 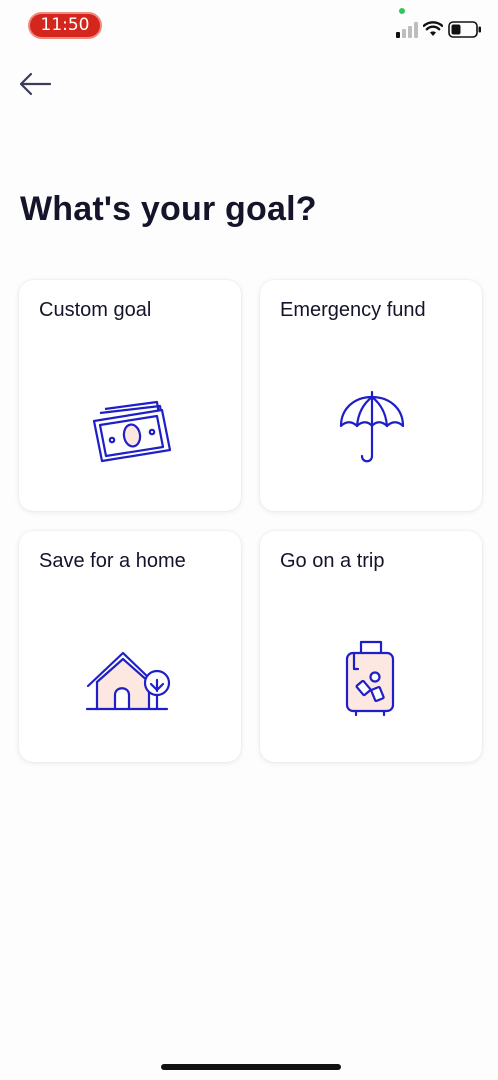 What do you see at coordinates (249, 25) in the screenshot?
I see `status-bar: 11:50` at bounding box center [249, 25].